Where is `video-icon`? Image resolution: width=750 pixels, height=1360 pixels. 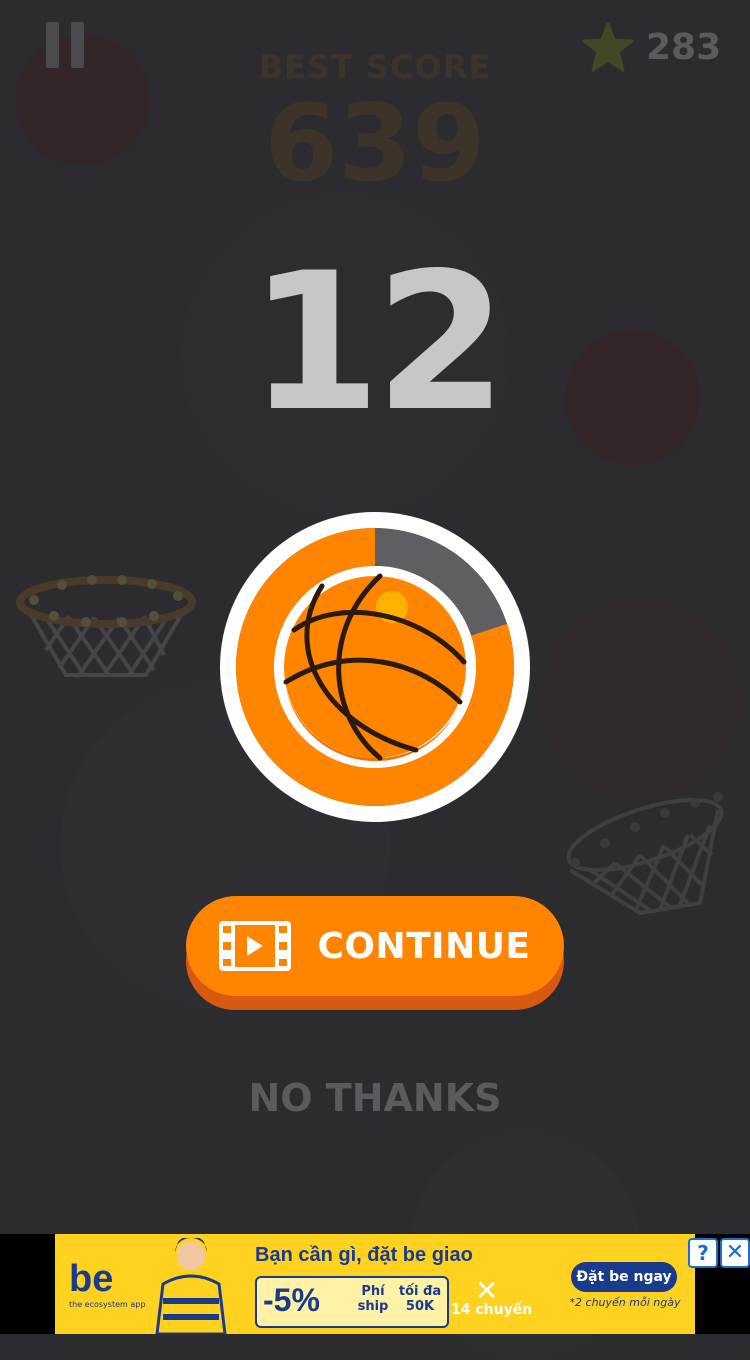
video-icon is located at coordinates (255, 946).